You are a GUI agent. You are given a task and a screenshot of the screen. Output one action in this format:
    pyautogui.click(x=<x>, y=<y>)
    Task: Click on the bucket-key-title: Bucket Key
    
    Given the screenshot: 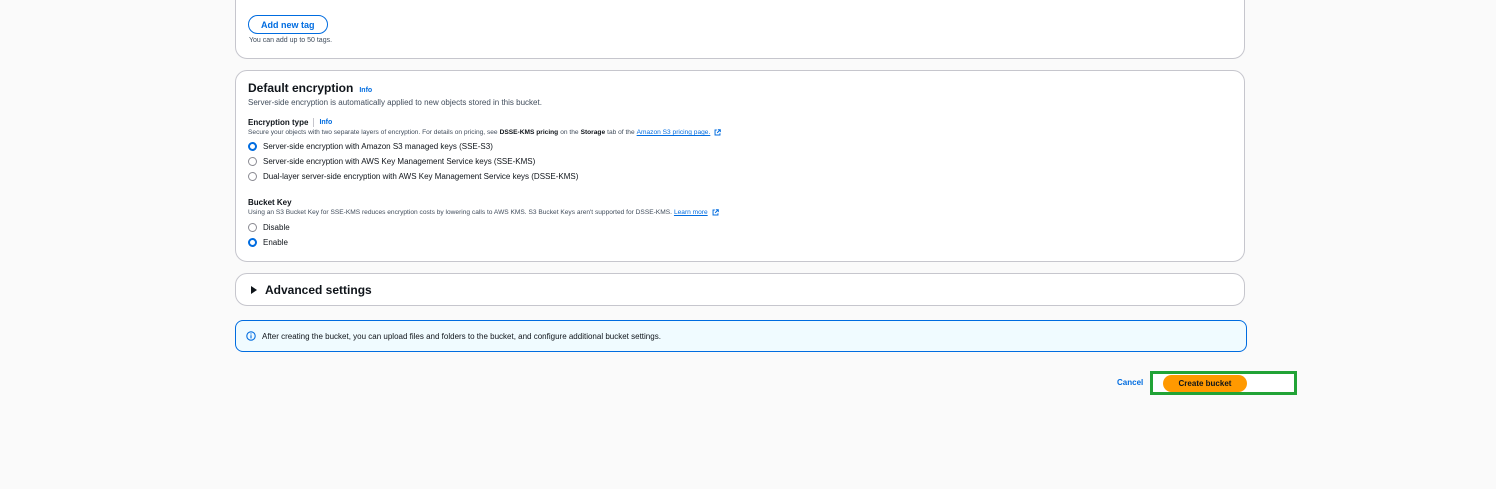 What is the action you would take?
    pyautogui.click(x=270, y=202)
    